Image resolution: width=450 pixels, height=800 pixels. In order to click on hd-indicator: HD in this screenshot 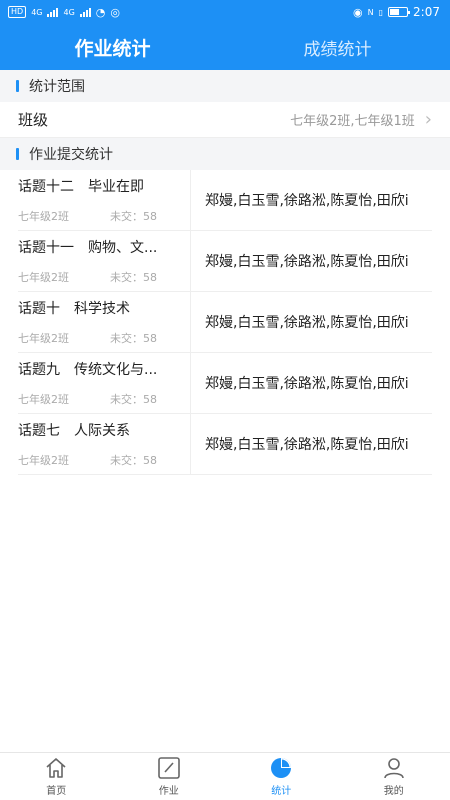, I will do `click(17, 12)`.